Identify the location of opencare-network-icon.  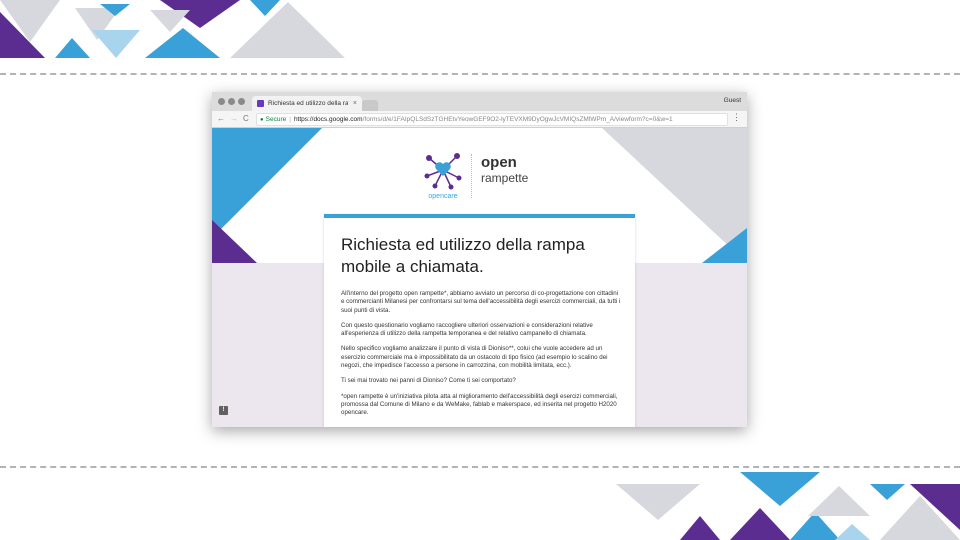
(443, 171).